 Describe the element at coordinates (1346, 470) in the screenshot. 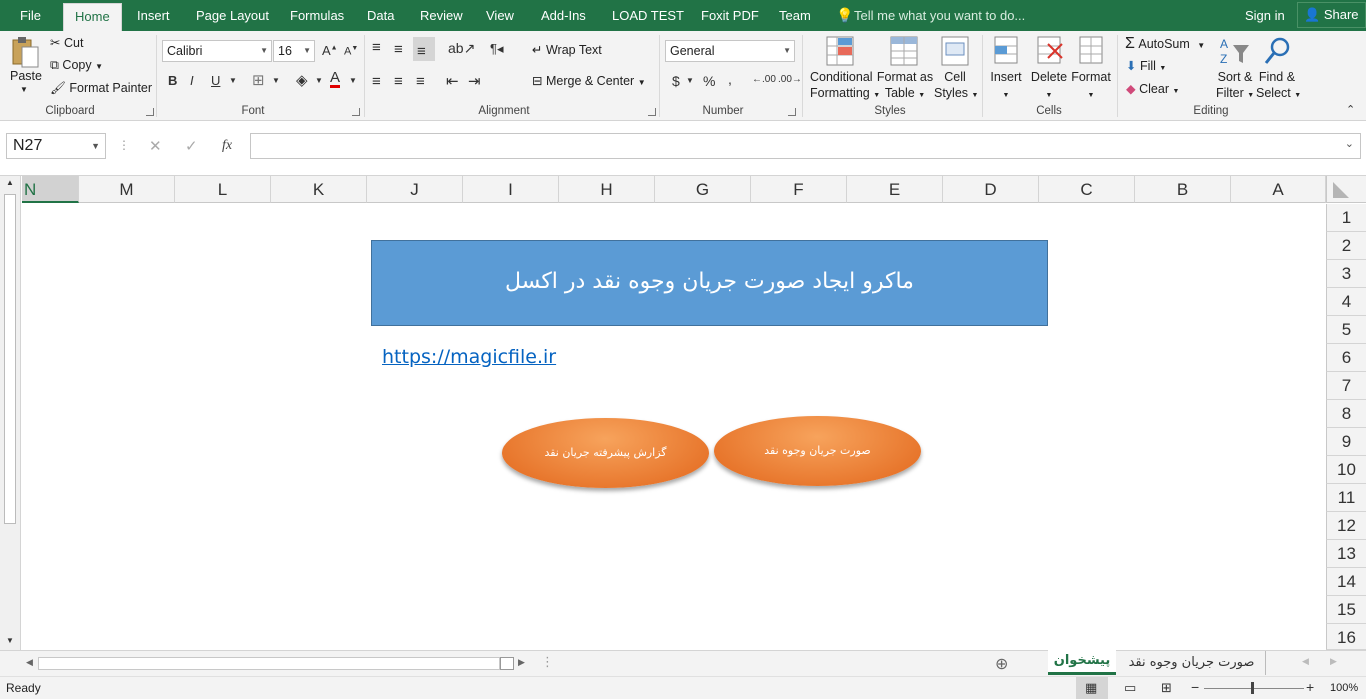

I see `row-header: 10` at that location.